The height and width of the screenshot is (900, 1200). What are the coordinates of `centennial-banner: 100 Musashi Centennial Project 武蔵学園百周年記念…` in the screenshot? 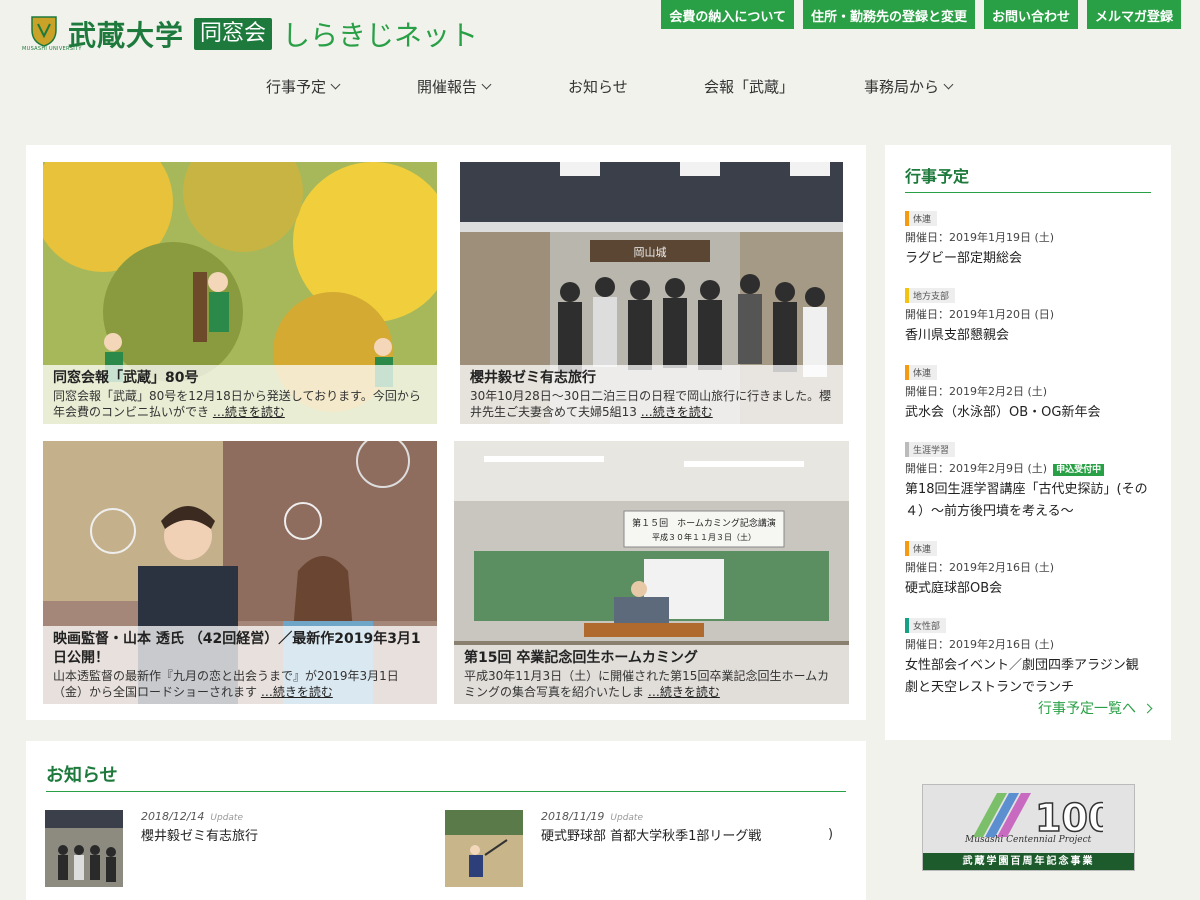 It's located at (1028, 827).